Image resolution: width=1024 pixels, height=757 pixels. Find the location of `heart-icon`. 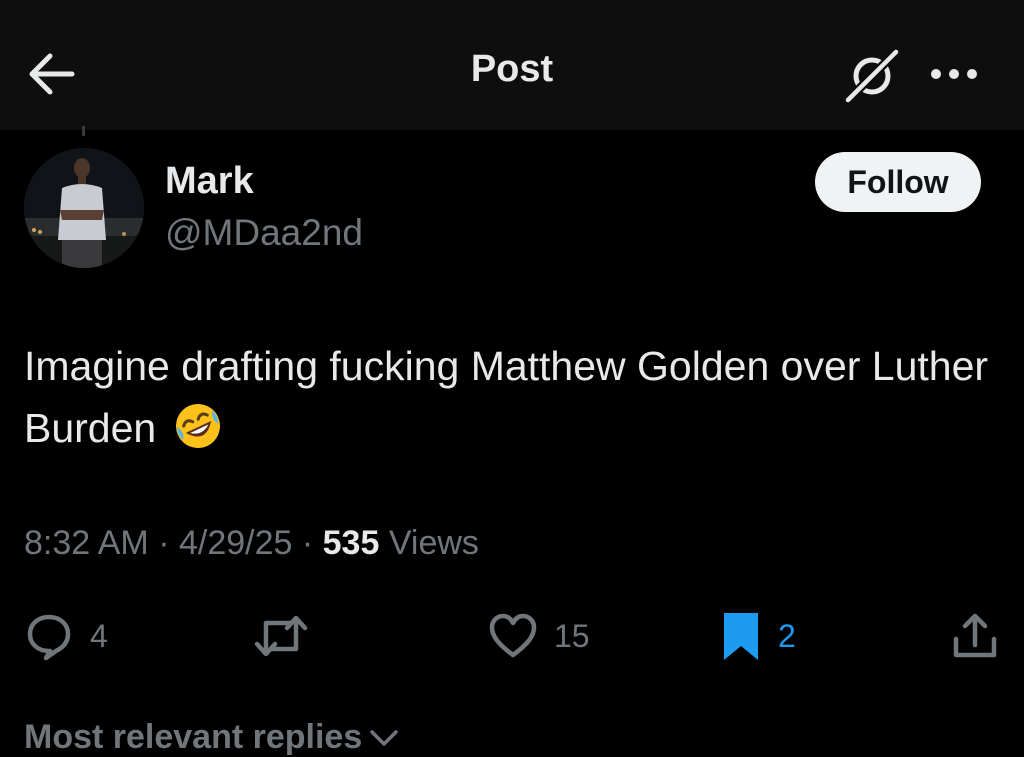

heart-icon is located at coordinates (513, 635).